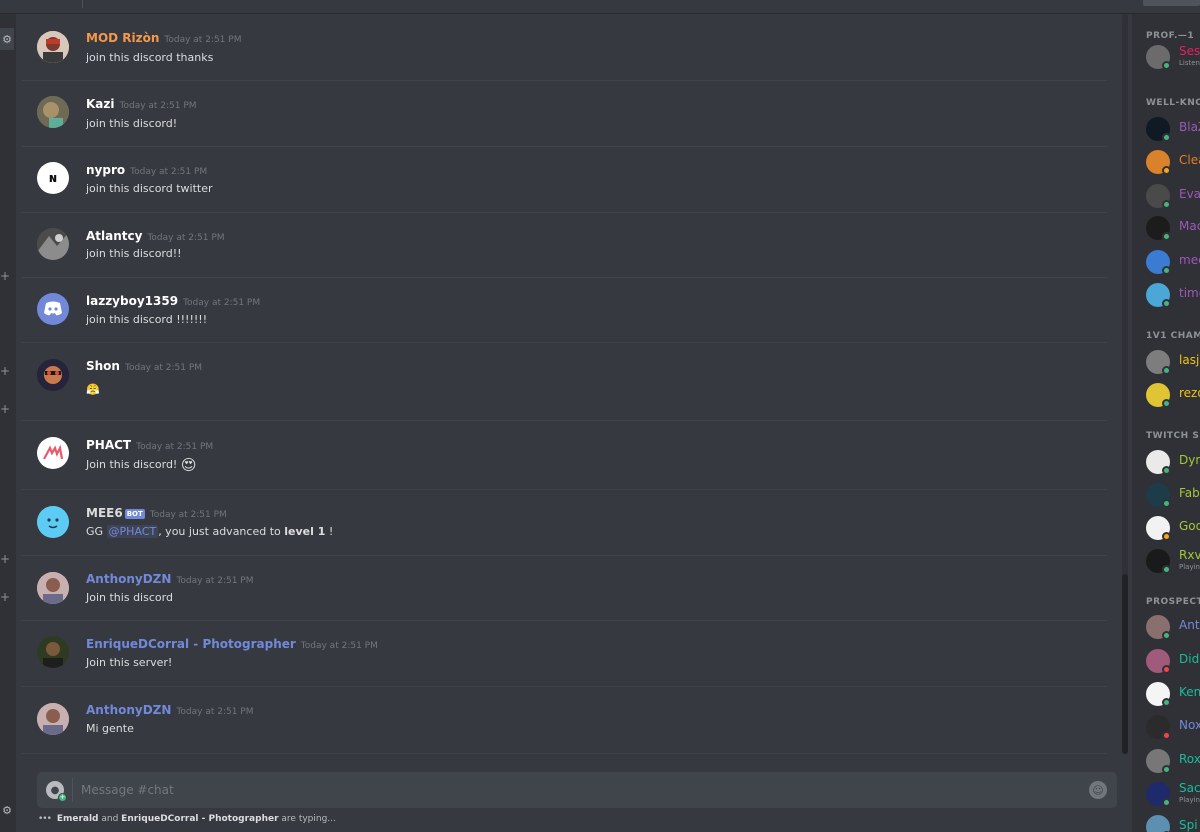 The height and width of the screenshot is (832, 1200). What do you see at coordinates (1173, 694) in the screenshot?
I see `member-item: Ken` at bounding box center [1173, 694].